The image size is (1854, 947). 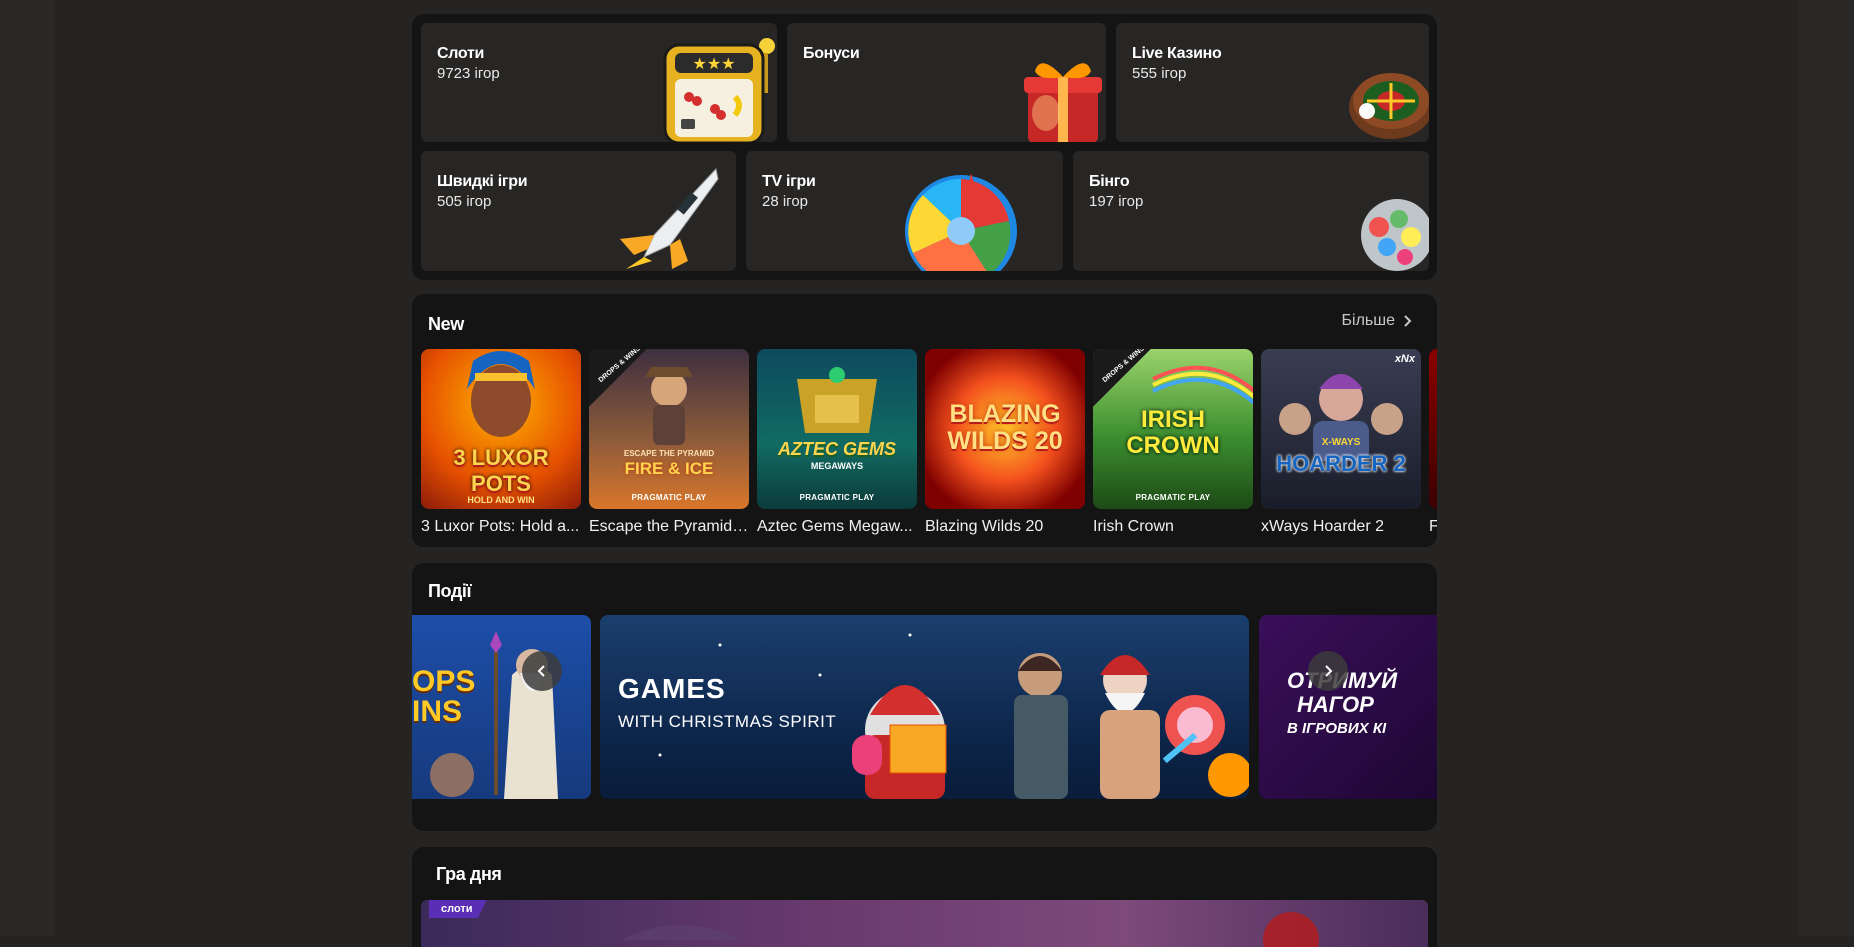 I want to click on category-tag: слоти, so click(x=458, y=909).